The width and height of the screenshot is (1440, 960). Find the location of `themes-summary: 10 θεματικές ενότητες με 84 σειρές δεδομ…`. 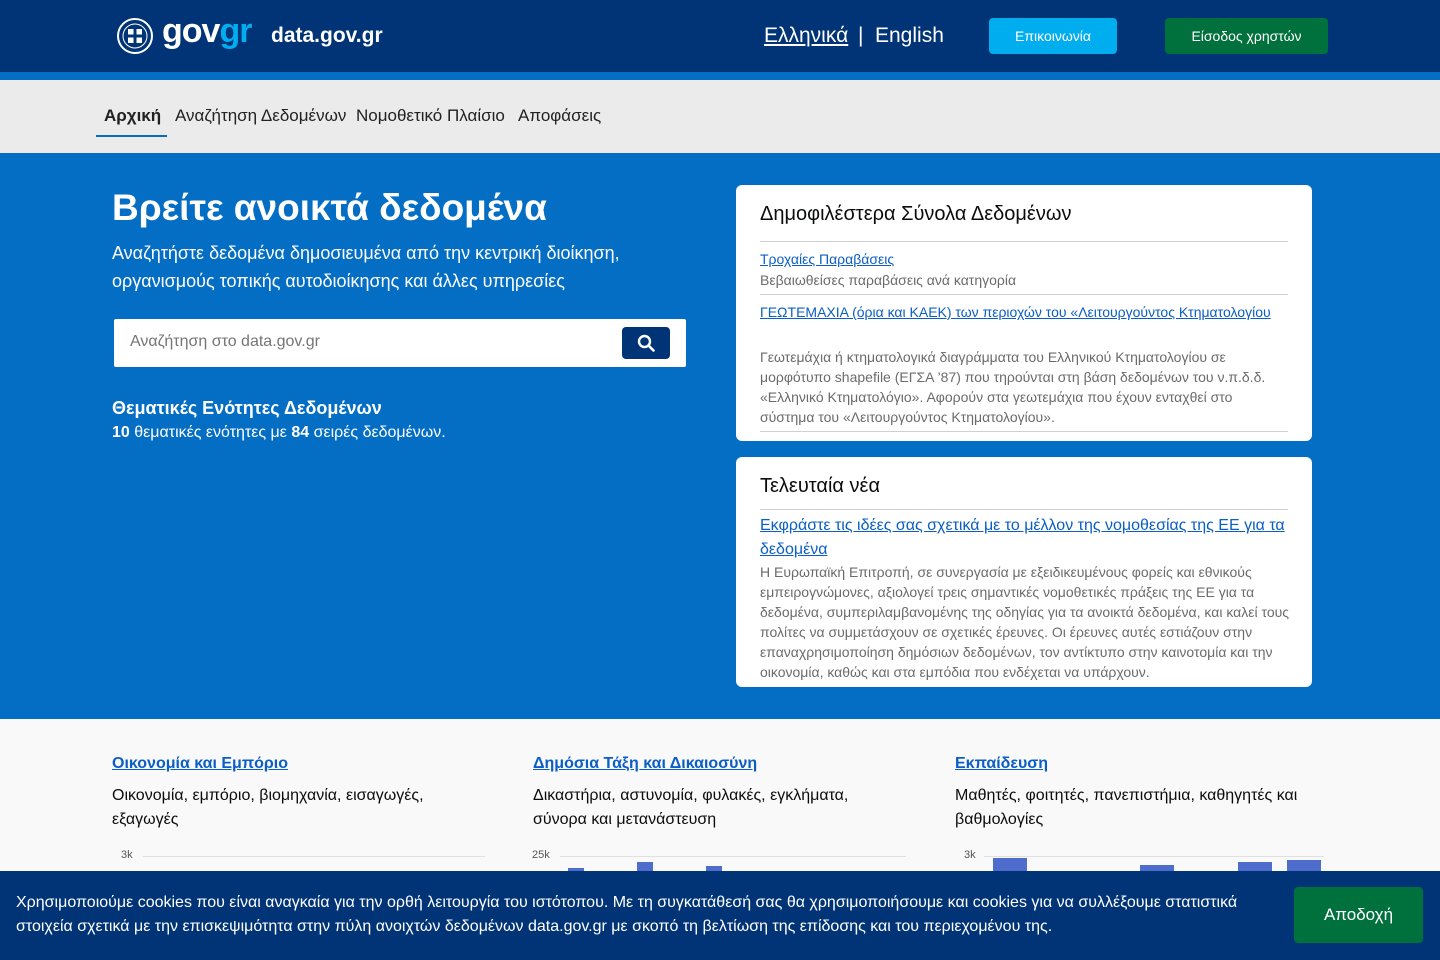

themes-summary: 10 θεματικές ενότητες με 84 σειρές δεδομ… is located at coordinates (279, 433).